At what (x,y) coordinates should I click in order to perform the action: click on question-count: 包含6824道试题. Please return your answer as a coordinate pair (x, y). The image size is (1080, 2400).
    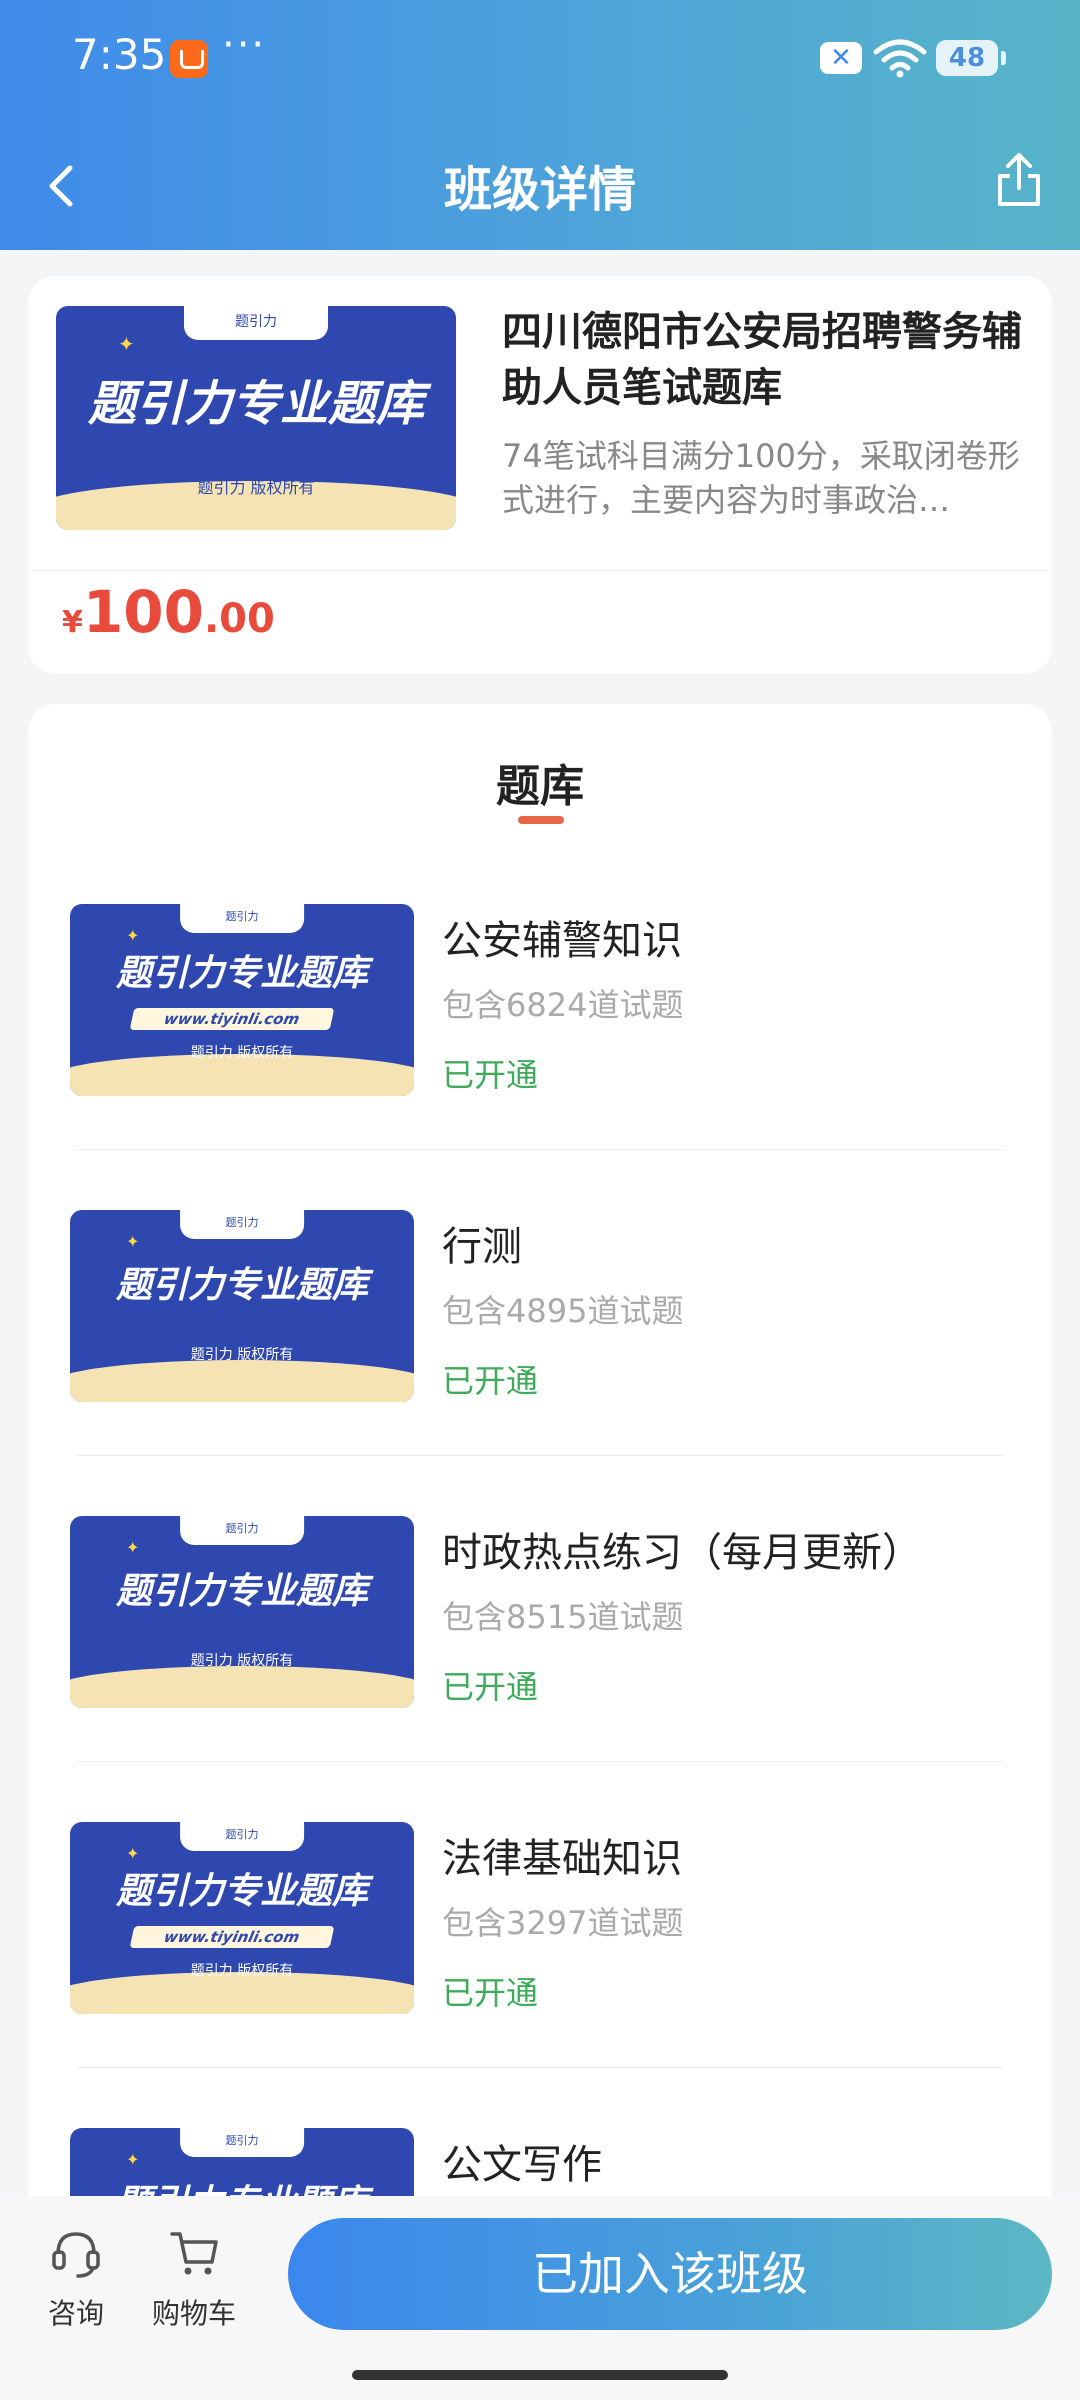
    Looking at the image, I should click on (563, 1005).